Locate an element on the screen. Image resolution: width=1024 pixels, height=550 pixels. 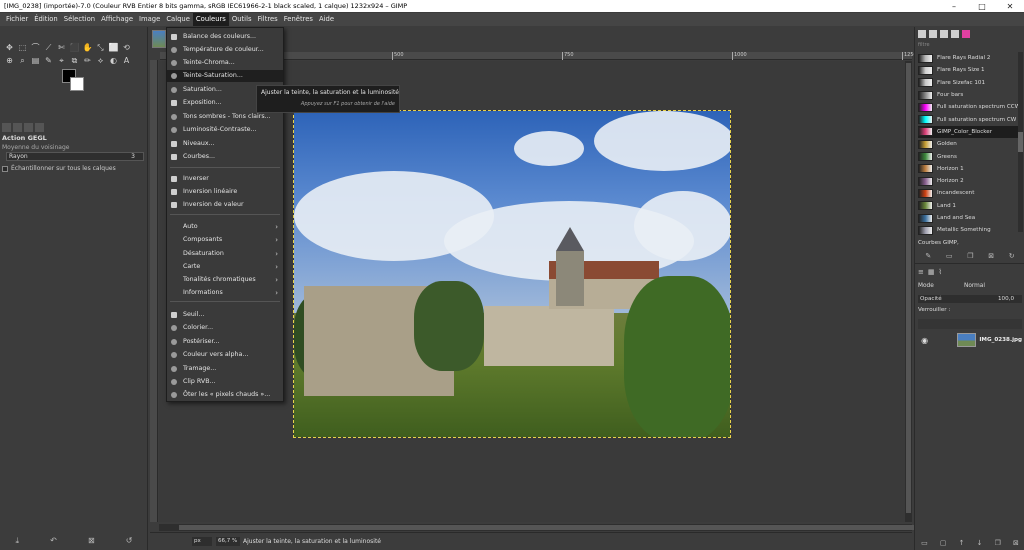
tool-icon: ⬜ is located at coordinates (113, 47).